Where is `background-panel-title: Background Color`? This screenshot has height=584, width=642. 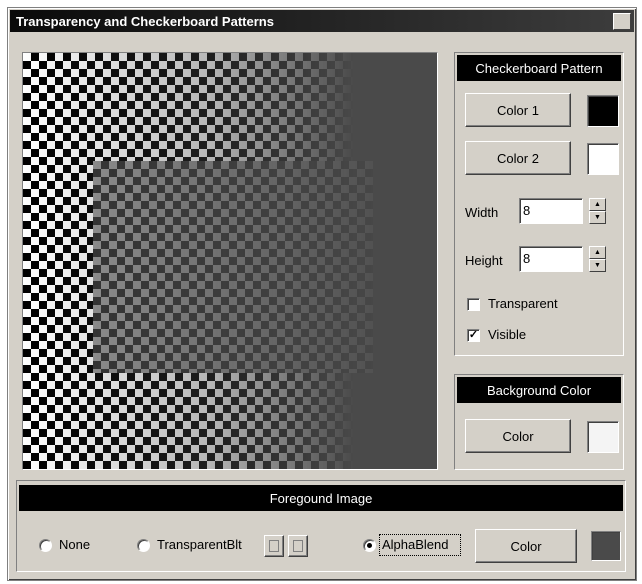 background-panel-title: Background Color is located at coordinates (539, 390).